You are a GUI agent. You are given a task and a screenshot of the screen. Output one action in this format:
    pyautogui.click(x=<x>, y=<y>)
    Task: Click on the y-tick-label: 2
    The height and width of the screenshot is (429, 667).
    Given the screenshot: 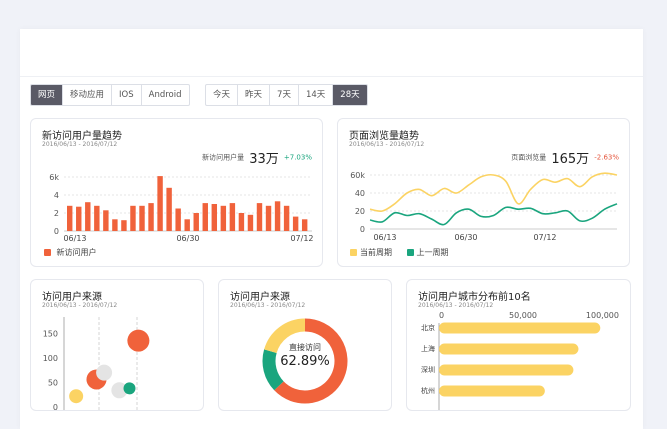 What is the action you would take?
    pyautogui.click(x=56, y=213)
    